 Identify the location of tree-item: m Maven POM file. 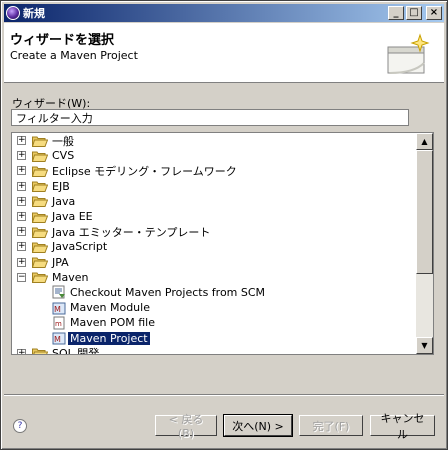
(214, 322).